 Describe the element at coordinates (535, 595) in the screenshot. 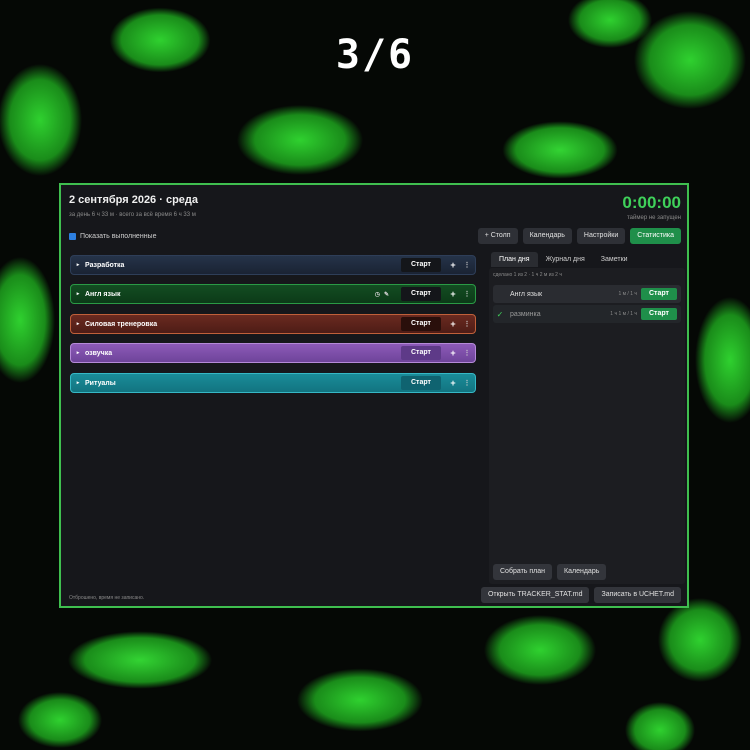

I see `open-stat-button: Открыть TRACKER_STAT.md` at that location.